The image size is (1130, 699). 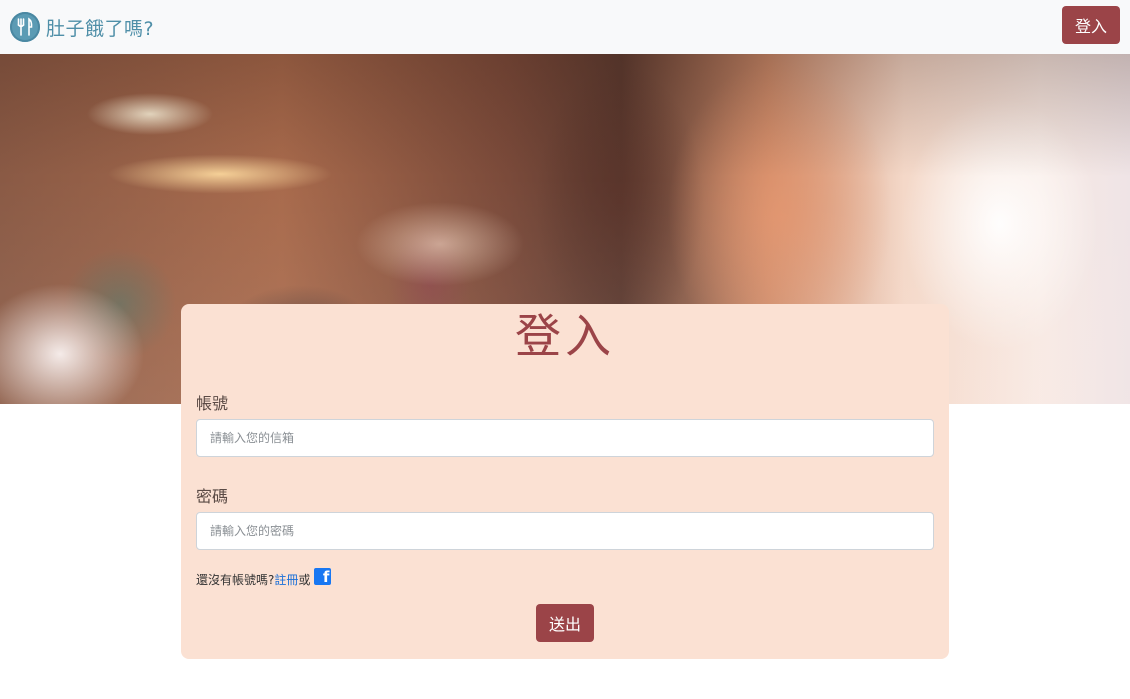 What do you see at coordinates (1091, 25) in the screenshot?
I see `nav-login-button: 登入` at bounding box center [1091, 25].